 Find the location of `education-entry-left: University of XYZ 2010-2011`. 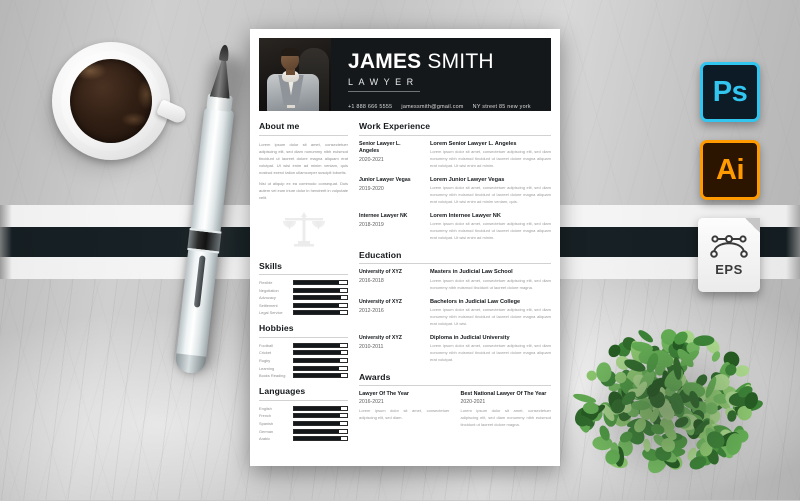

education-entry-left: University of XYZ 2010-2011 is located at coordinates (390, 349).